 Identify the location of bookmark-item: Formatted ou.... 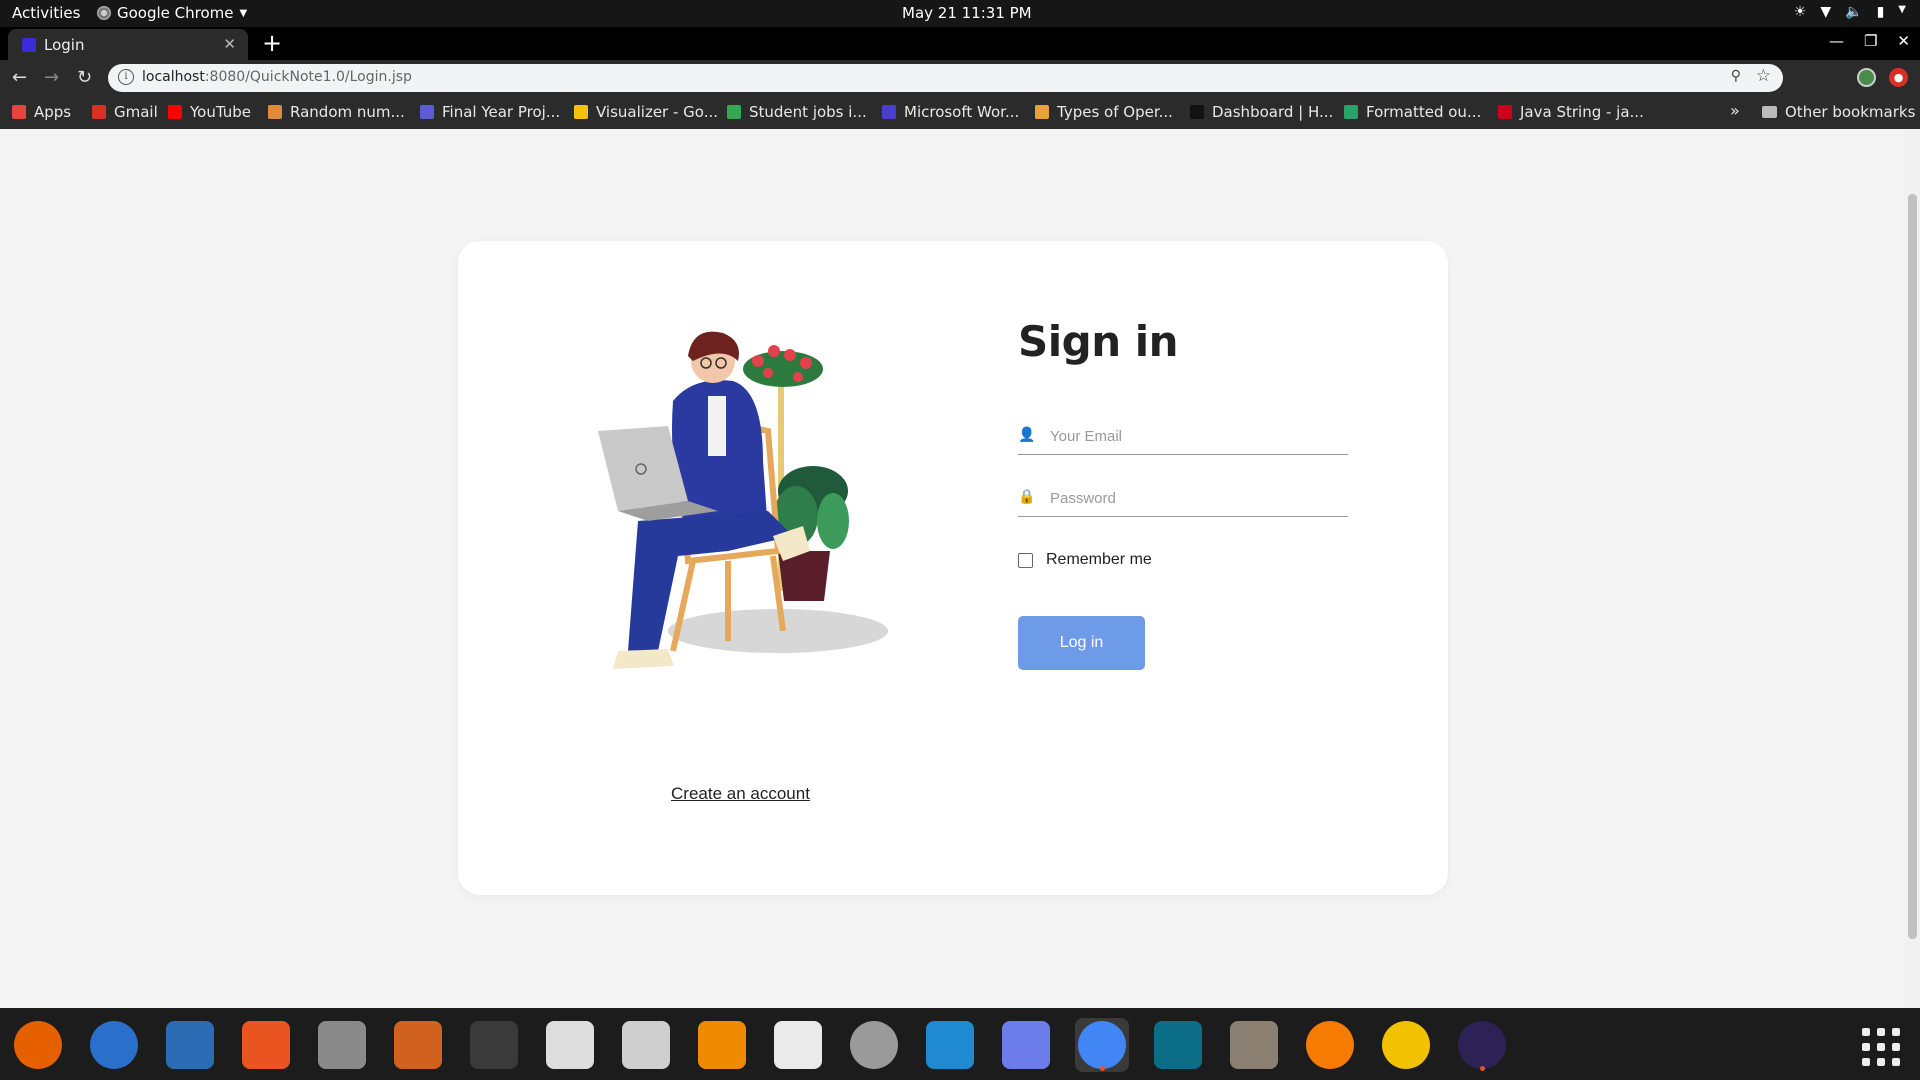
(1412, 112).